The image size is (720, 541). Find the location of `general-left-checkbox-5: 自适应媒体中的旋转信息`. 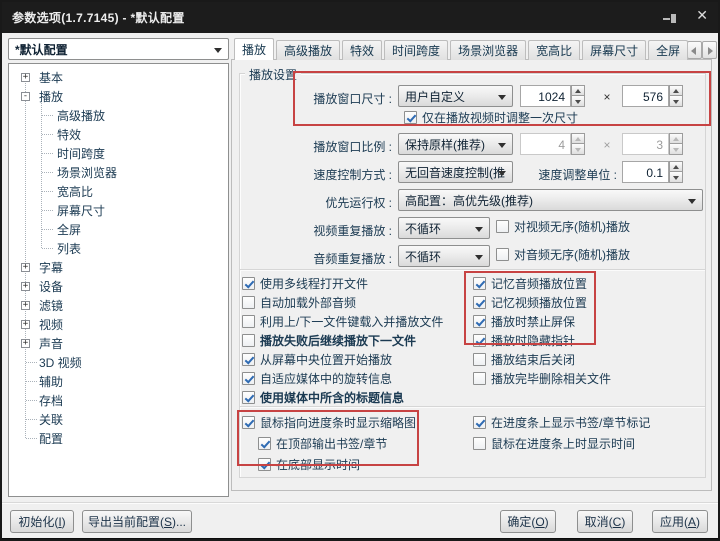

general-left-checkbox-5: 自适应媒体中的旋转信息 is located at coordinates (317, 379).